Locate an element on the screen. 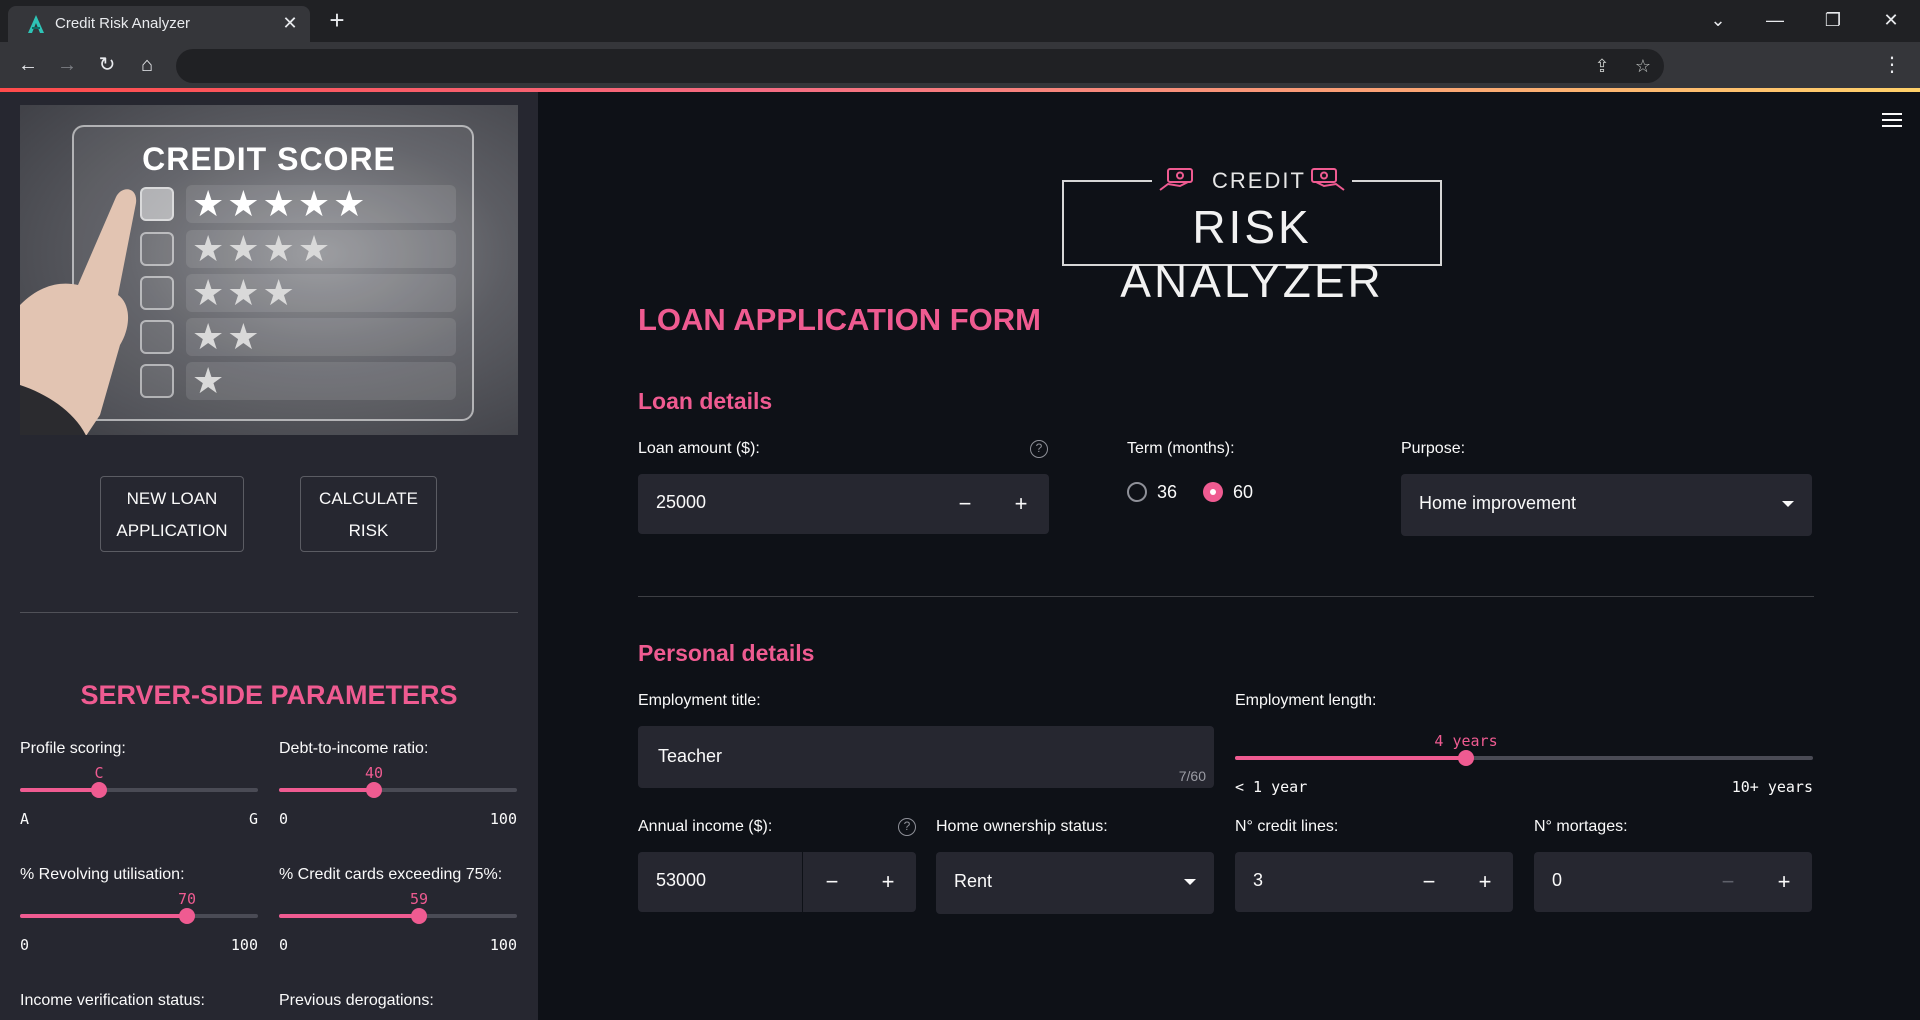 The height and width of the screenshot is (1020, 1920). slider-value: C is located at coordinates (99, 773).